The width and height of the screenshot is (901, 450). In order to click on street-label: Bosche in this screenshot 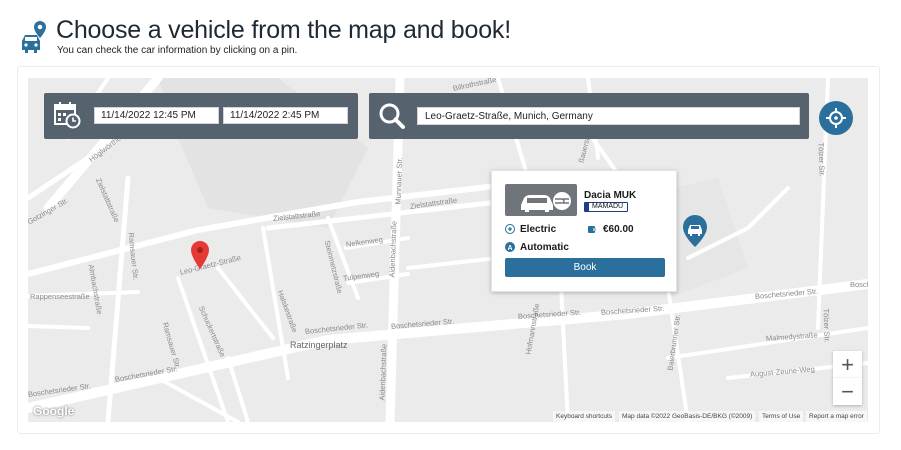, I will do `click(859, 284)`.